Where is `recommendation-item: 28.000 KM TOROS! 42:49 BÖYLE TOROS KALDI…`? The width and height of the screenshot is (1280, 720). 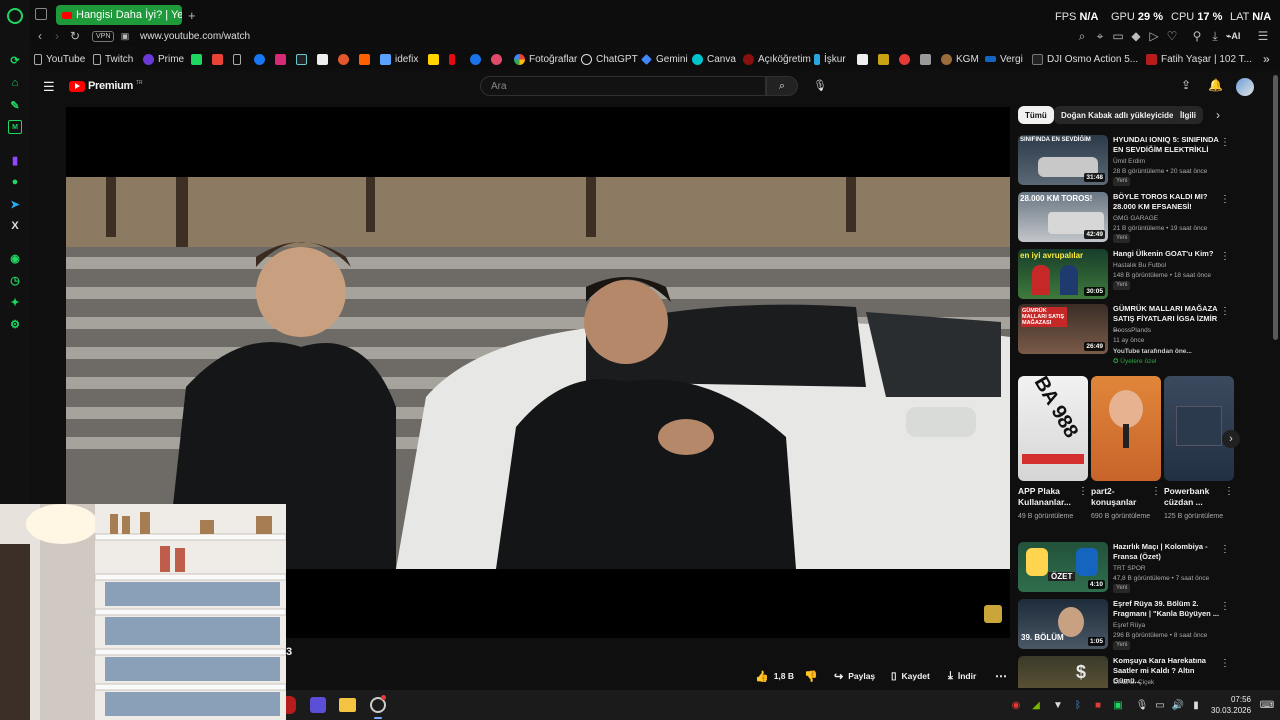 recommendation-item: 28.000 KM TOROS! 42:49 BÖYLE TOROS KALDI… is located at coordinates (1124, 218).